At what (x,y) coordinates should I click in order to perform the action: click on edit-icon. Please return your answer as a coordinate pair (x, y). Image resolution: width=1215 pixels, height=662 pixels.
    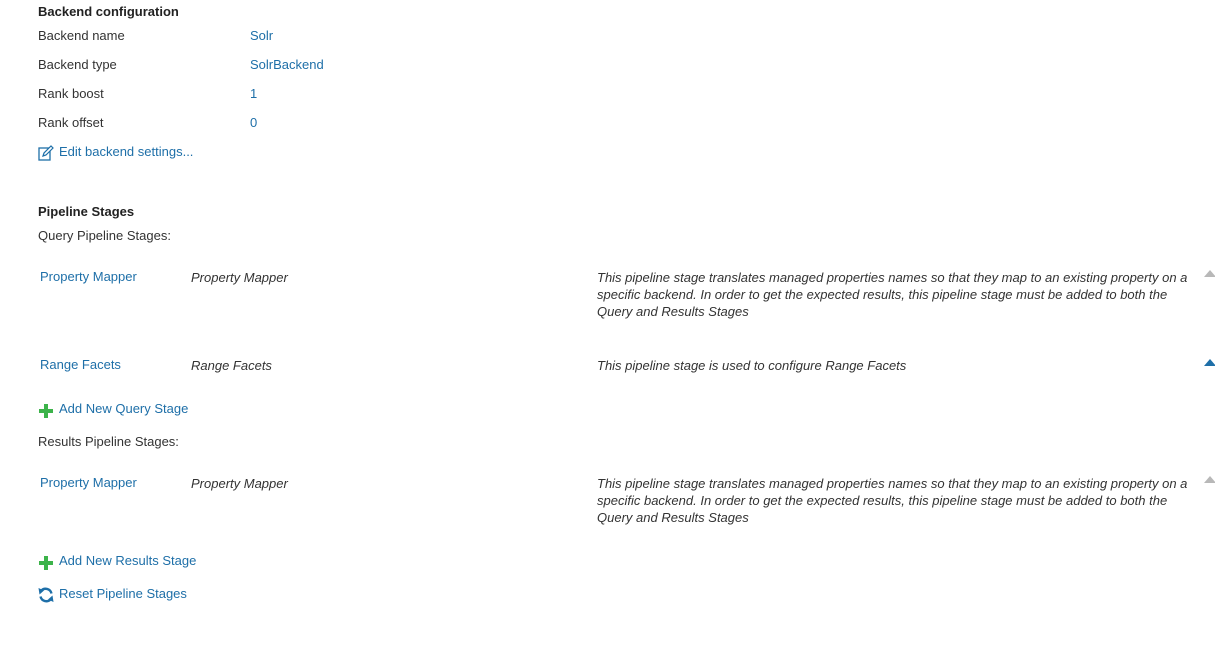
    Looking at the image, I should click on (46, 153).